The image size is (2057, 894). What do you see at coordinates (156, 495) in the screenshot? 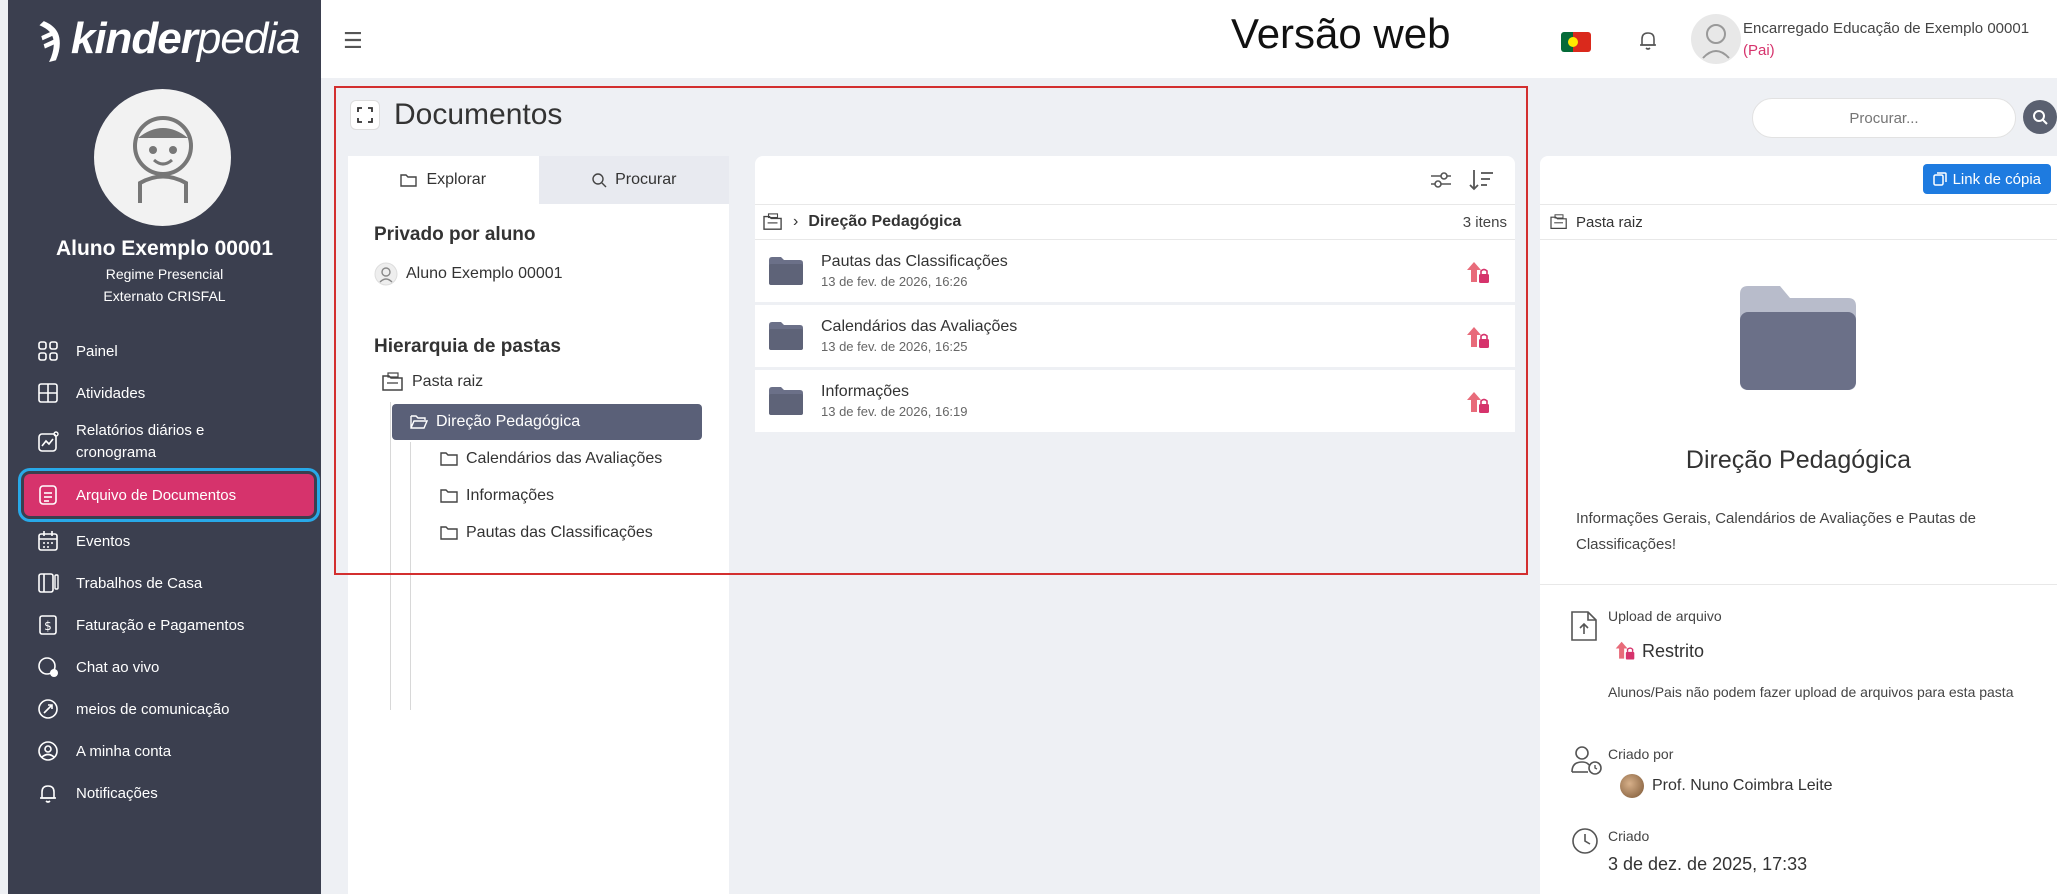
I see `sidebar-item-label: Arquivo de Documentos` at bounding box center [156, 495].